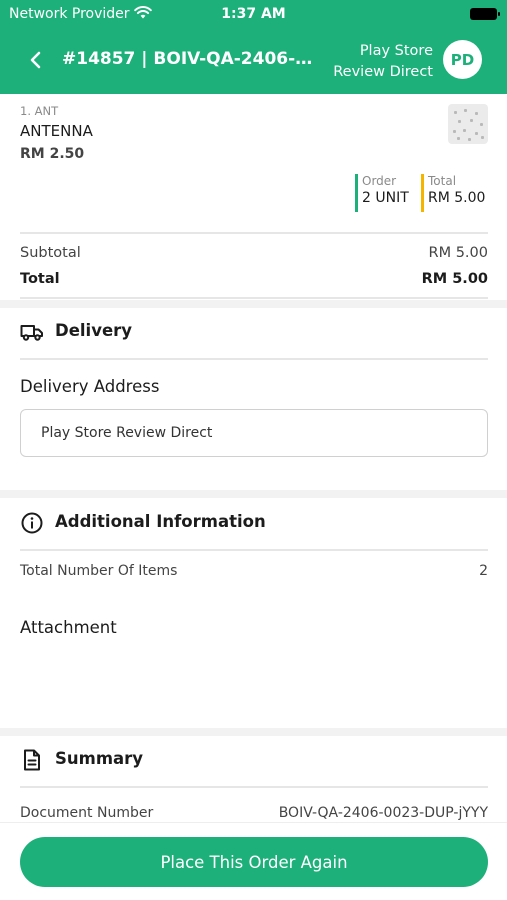 Image resolution: width=507 pixels, height=900 pixels. What do you see at coordinates (458, 253) in the screenshot?
I see `subtotal-value: RM 5.00` at bounding box center [458, 253].